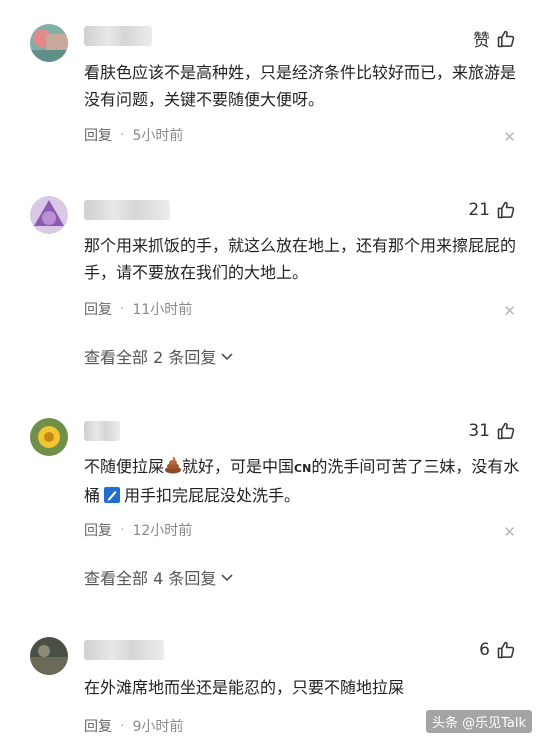  I want to click on like-button: 赞, so click(494, 38).